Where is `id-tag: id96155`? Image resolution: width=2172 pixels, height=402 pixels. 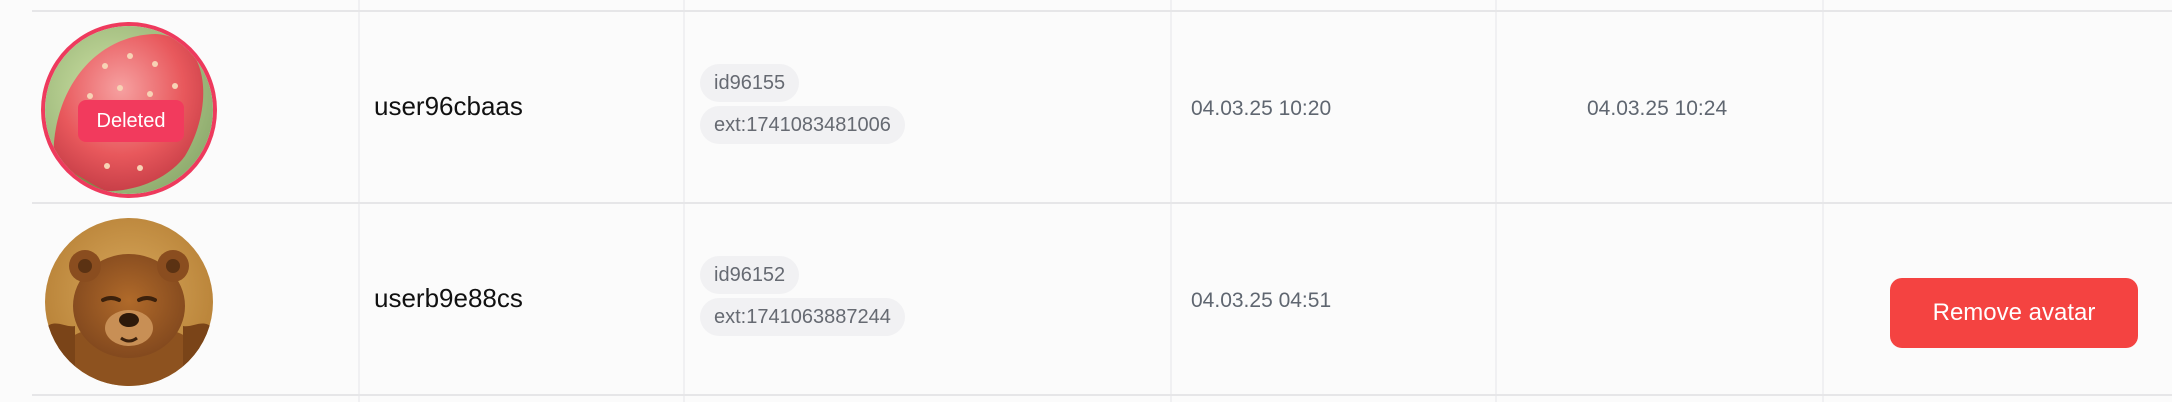
id-tag: id96155 is located at coordinates (750, 83).